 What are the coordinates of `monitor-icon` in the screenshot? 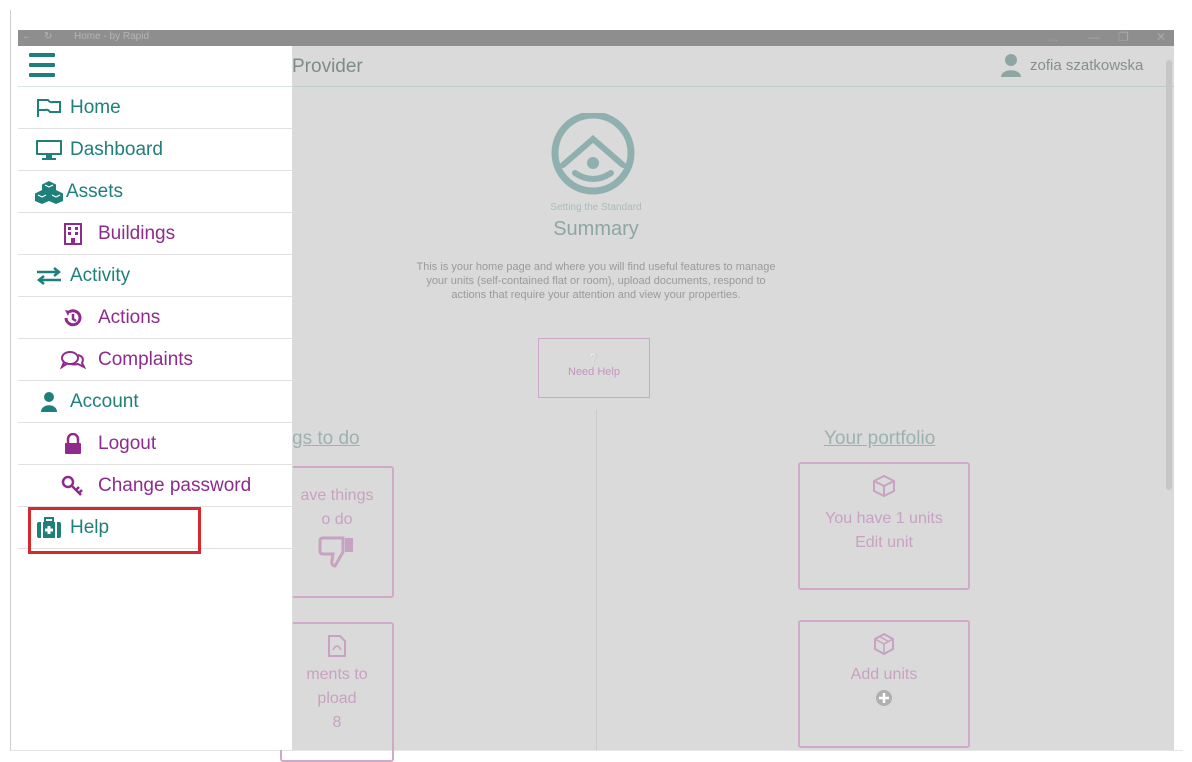 It's located at (49, 150).